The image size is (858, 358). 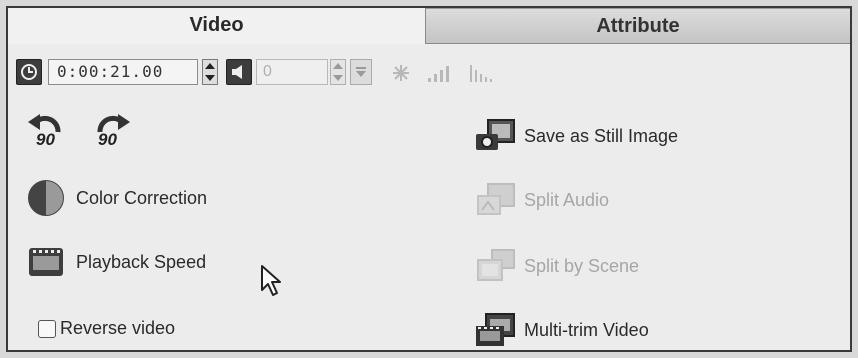 I want to click on tab-attribute: Attribute, so click(x=638, y=26).